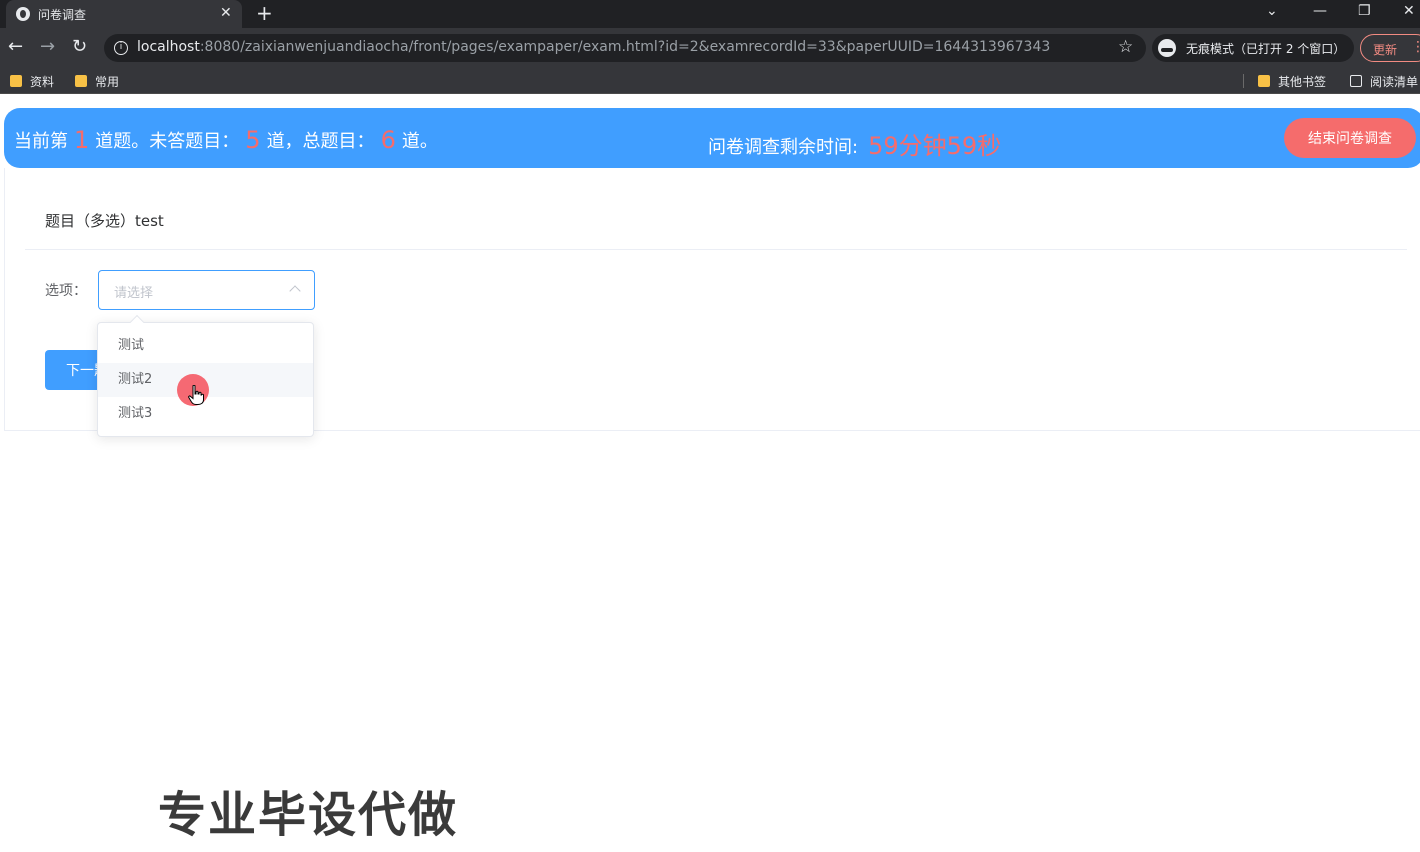 This screenshot has height=852, width=1420. What do you see at coordinates (206, 290) in the screenshot?
I see `option-select: 请选择` at bounding box center [206, 290].